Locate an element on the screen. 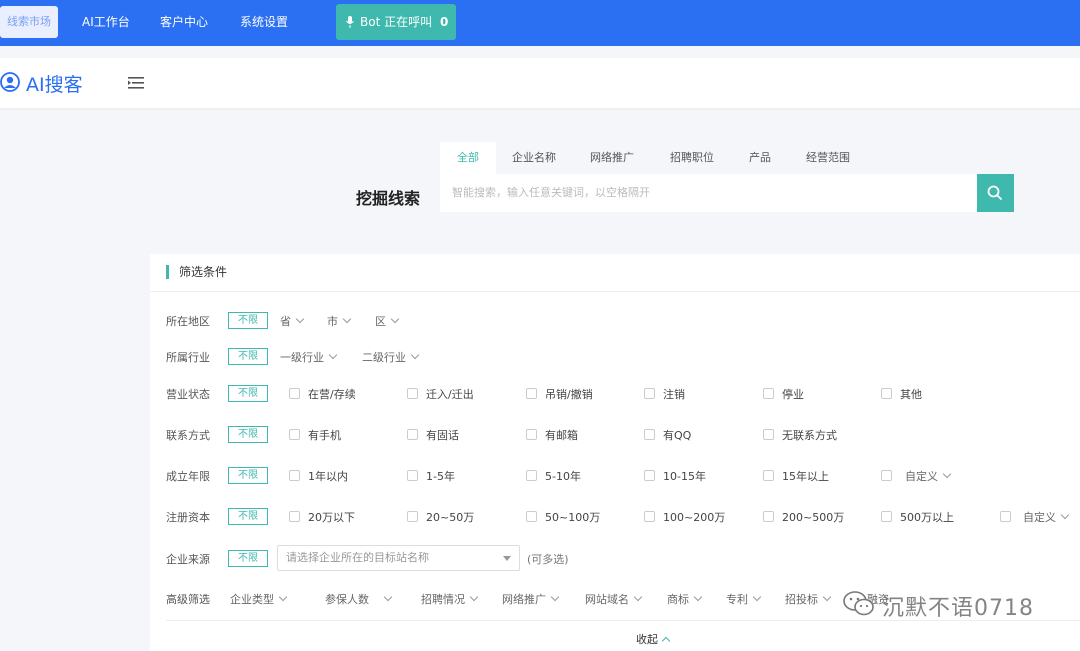  chevron-up-icon is located at coordinates (666, 641).